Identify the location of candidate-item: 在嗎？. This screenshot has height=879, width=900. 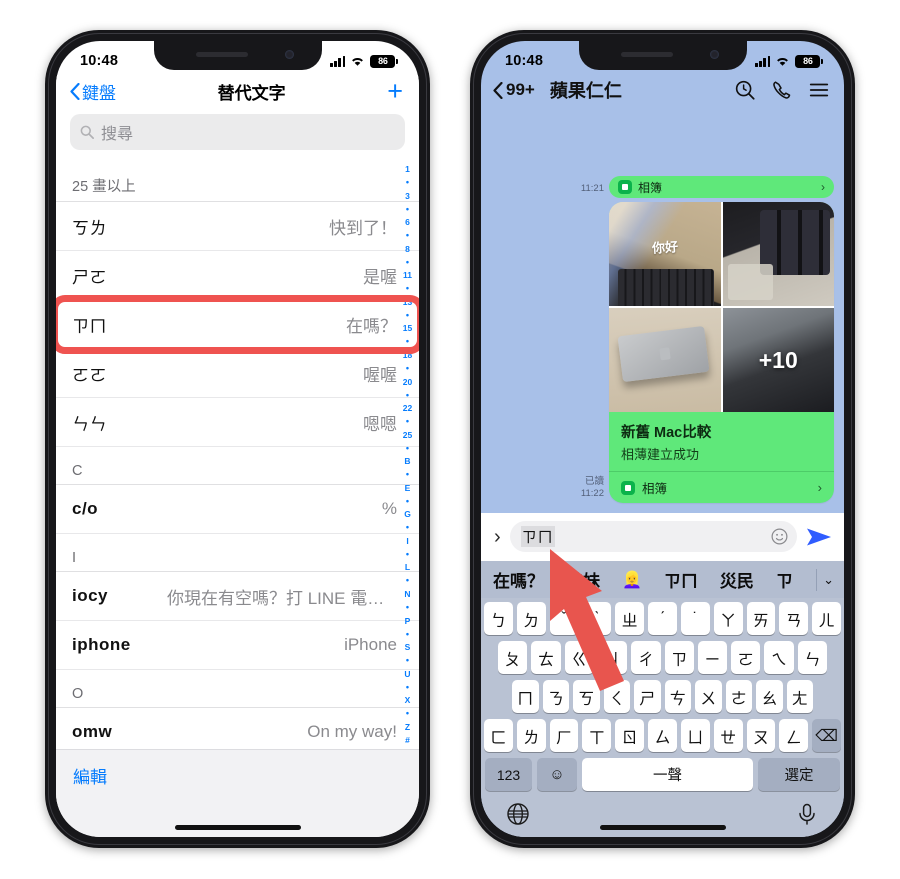
(518, 579).